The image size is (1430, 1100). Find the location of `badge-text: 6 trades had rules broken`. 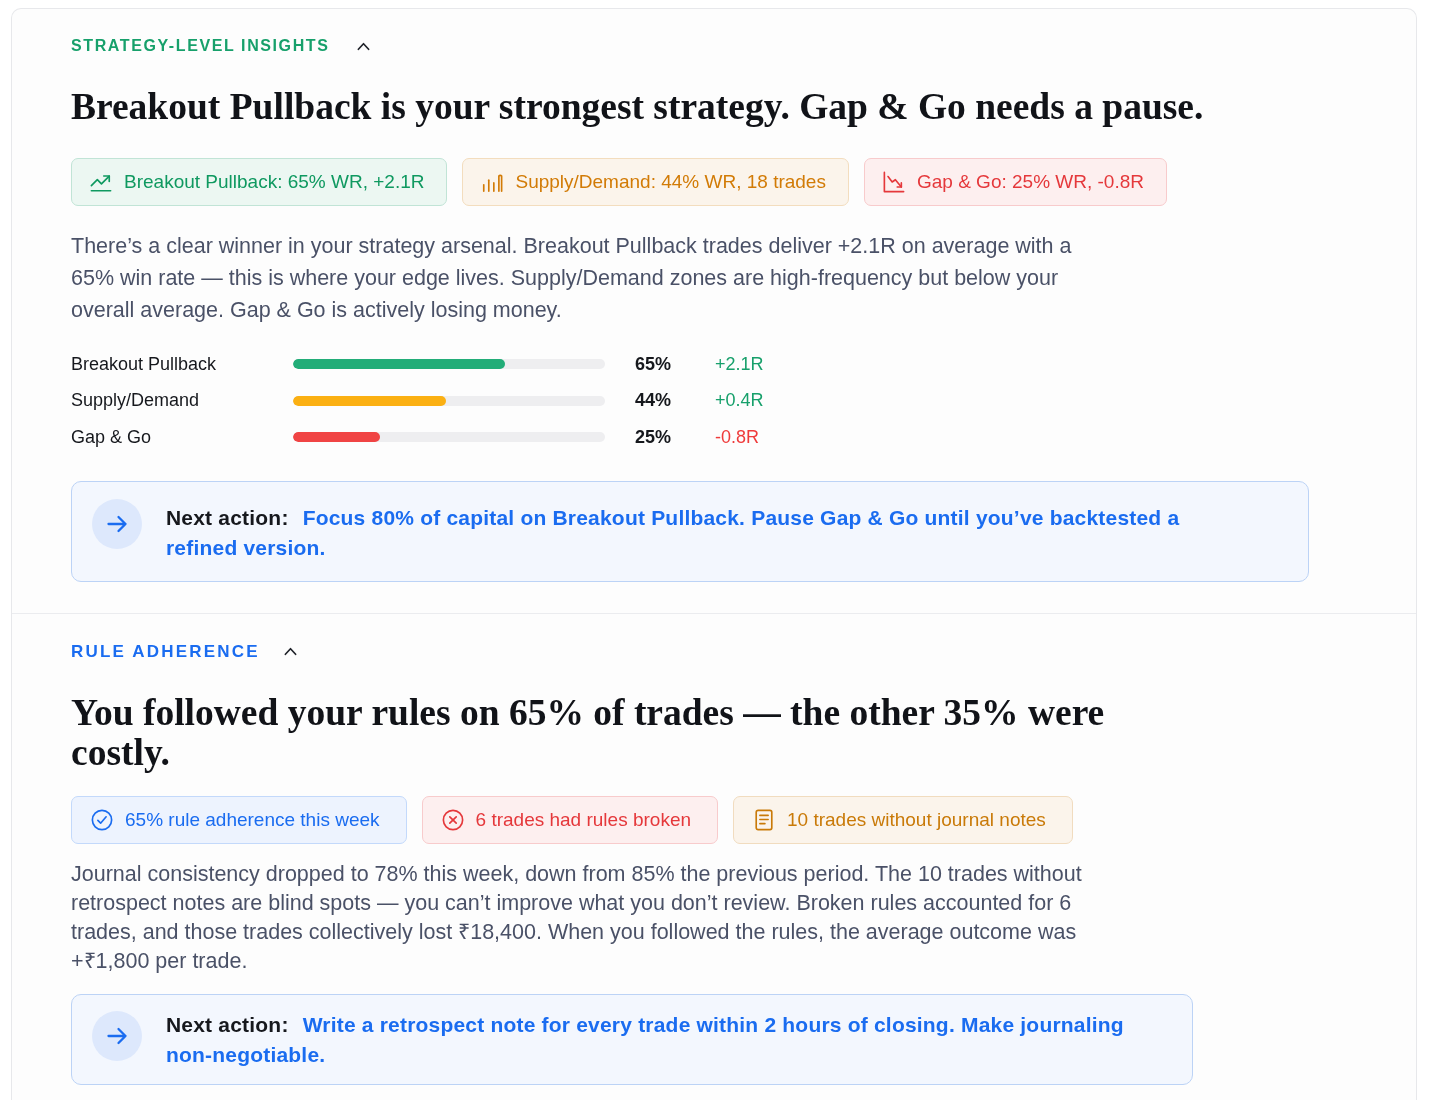

badge-text: 6 trades had rules broken is located at coordinates (583, 819).